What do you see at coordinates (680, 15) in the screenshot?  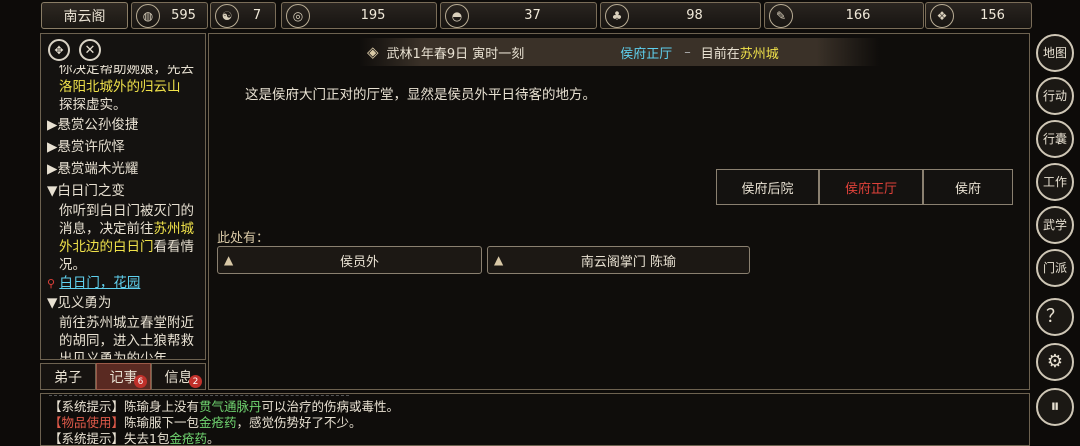 I see `stat-herb: ♣ 98` at bounding box center [680, 15].